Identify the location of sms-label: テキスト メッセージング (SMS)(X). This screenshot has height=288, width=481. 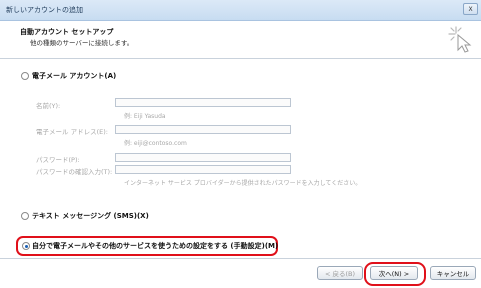
(90, 216).